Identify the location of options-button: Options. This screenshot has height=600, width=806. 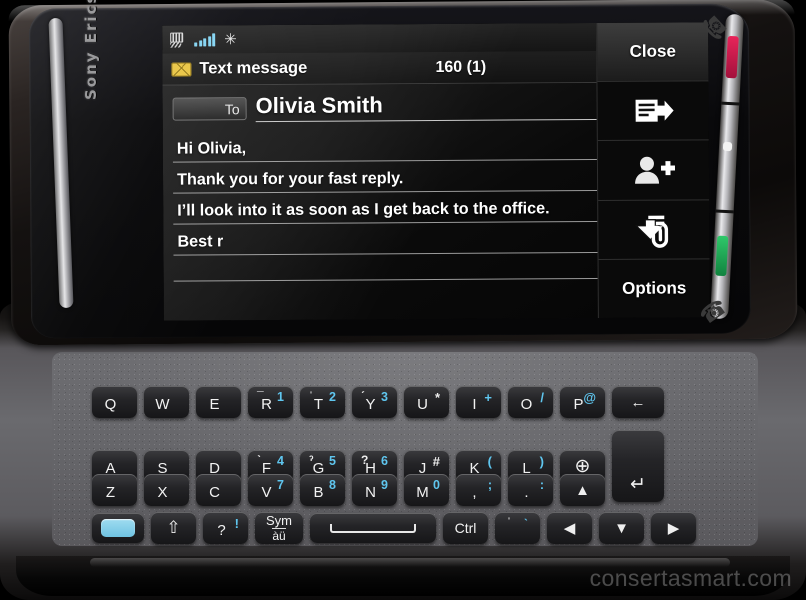
(654, 288).